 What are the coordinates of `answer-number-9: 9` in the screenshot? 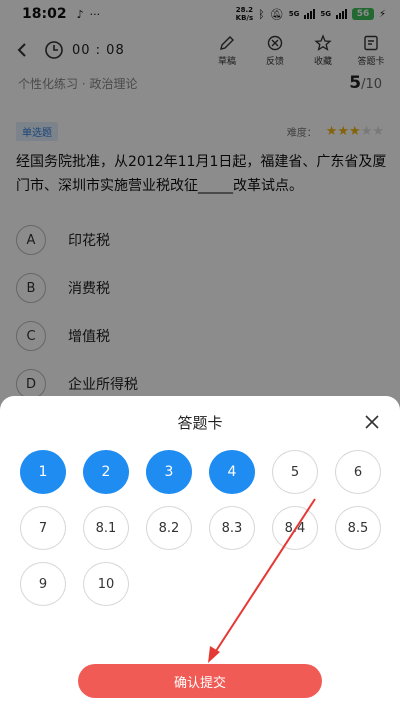 It's located at (43, 584).